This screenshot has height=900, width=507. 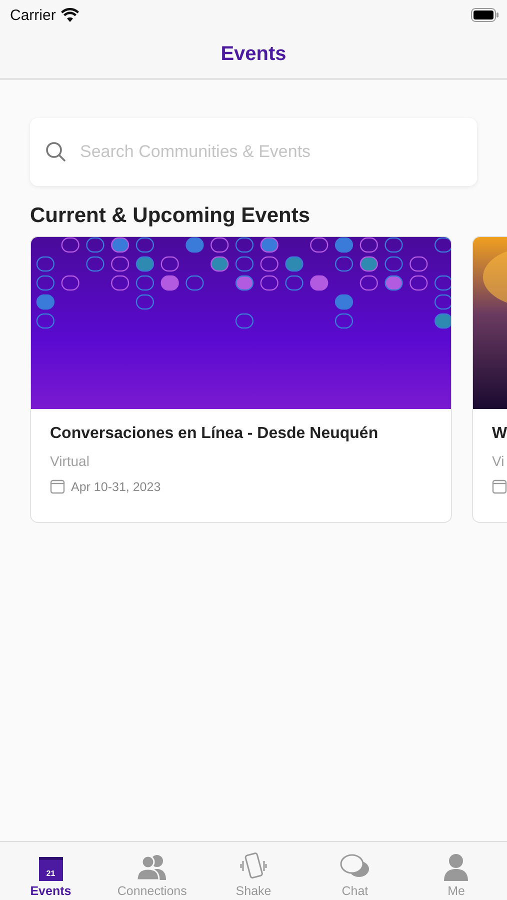 I want to click on screen-title: Events, so click(x=253, y=54).